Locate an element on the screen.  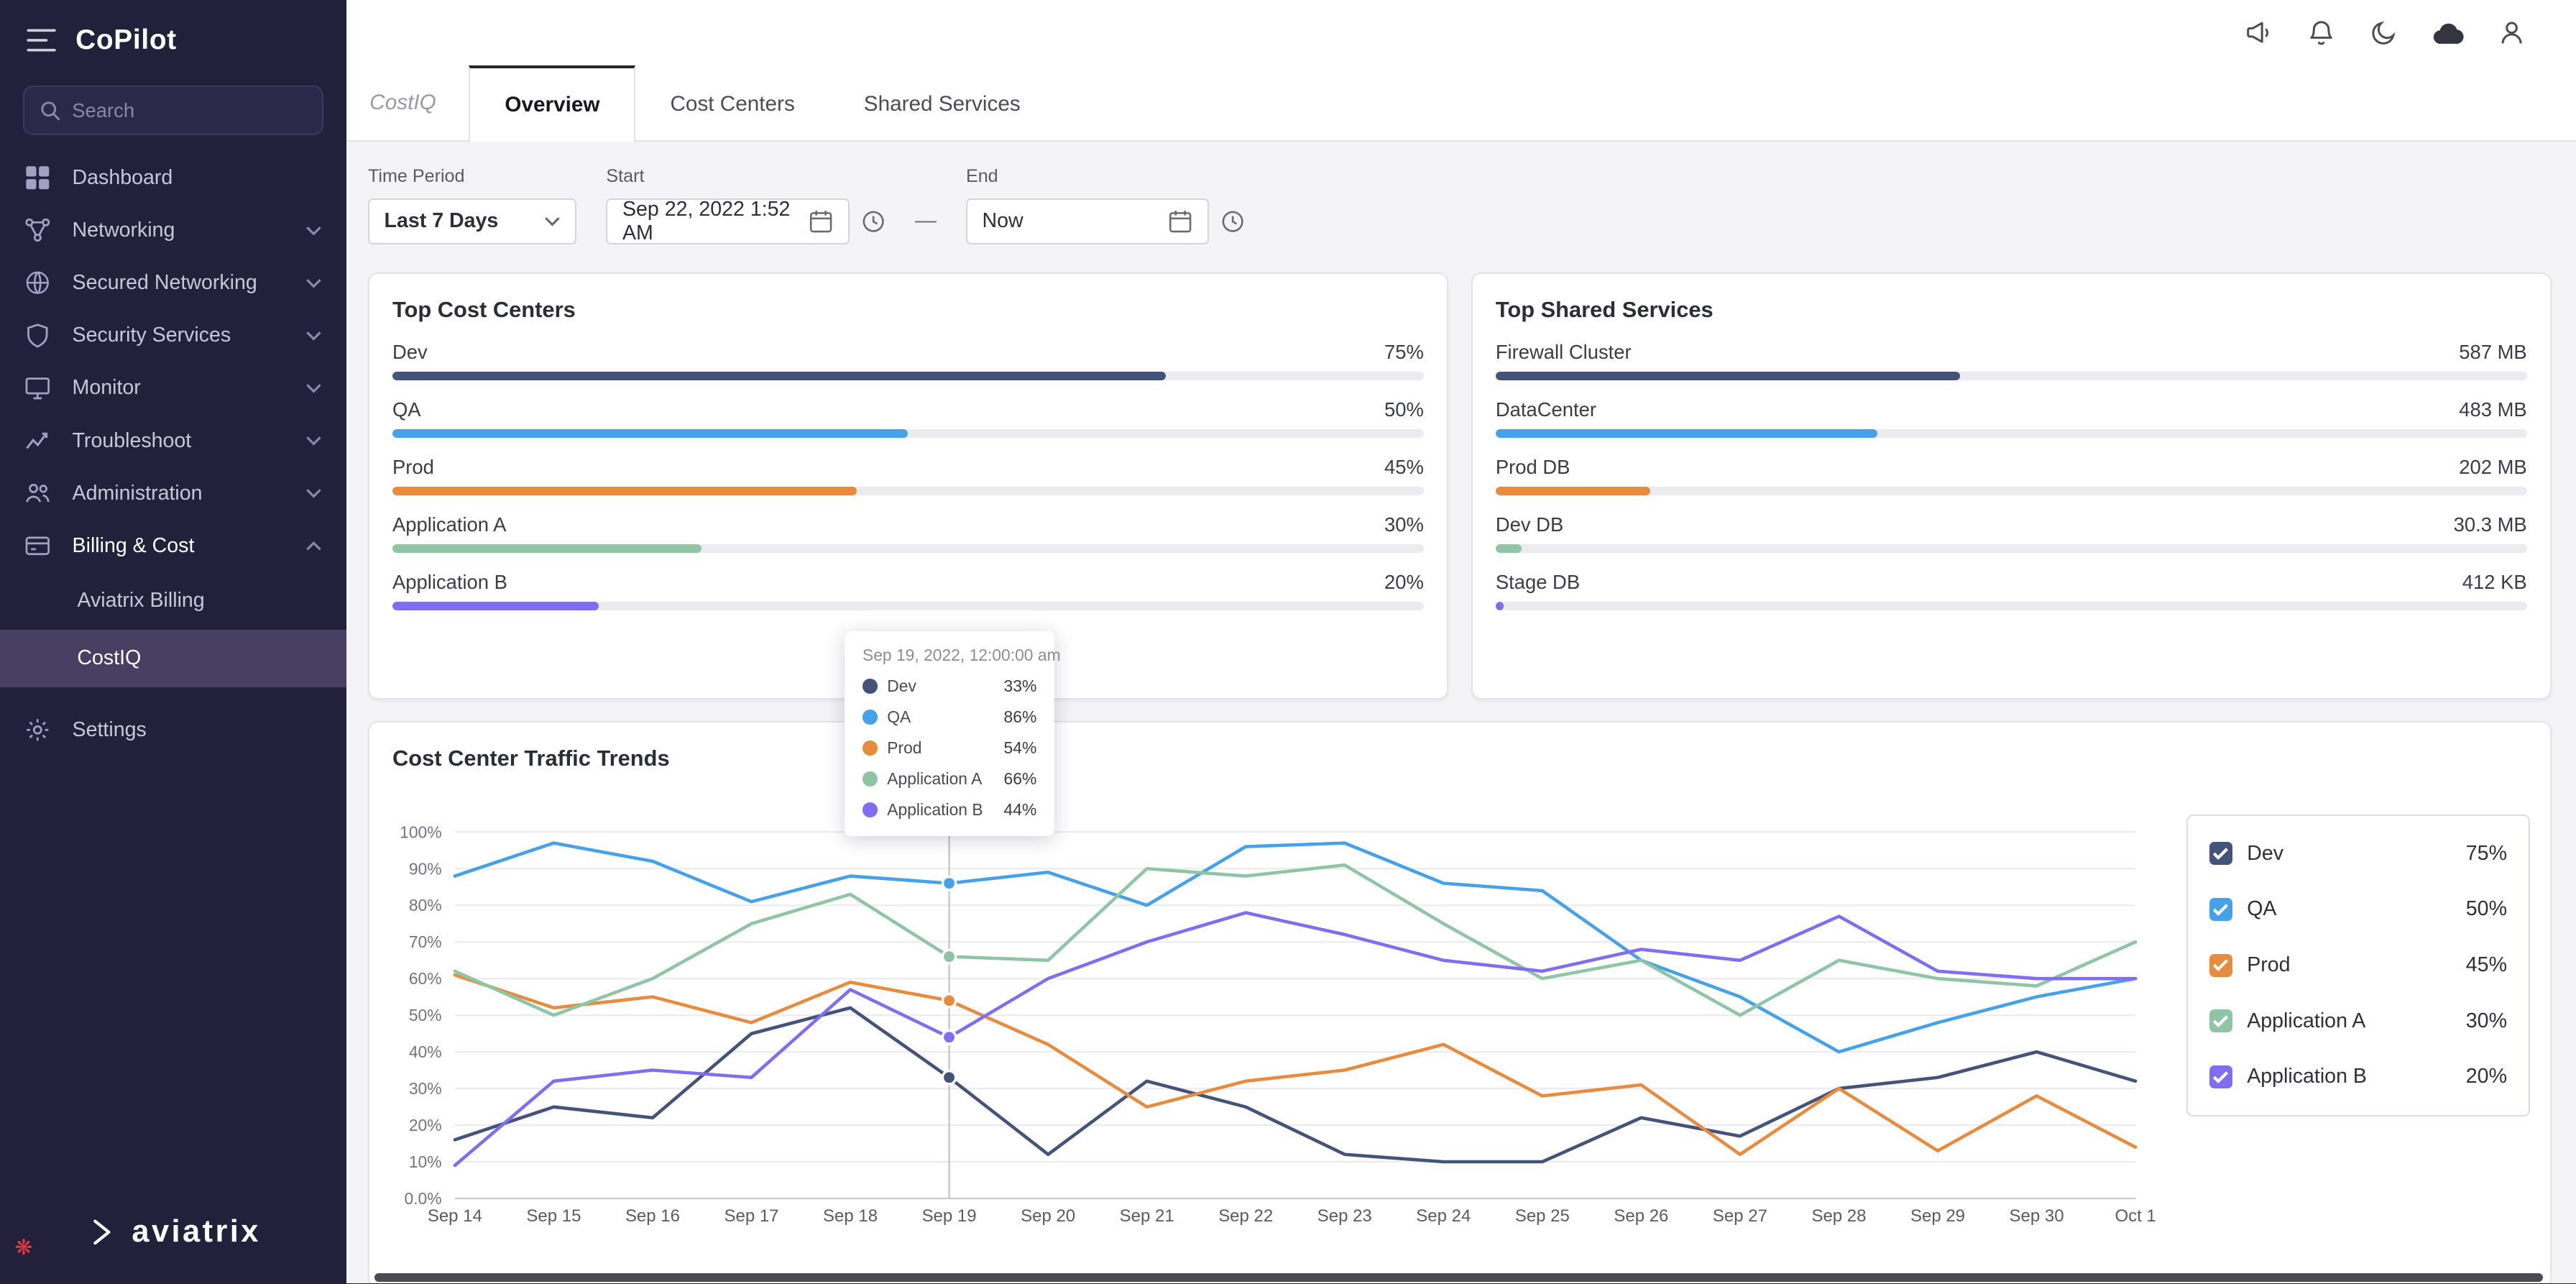
svg-text: Sep 22 is located at coordinates (1245, 1216).